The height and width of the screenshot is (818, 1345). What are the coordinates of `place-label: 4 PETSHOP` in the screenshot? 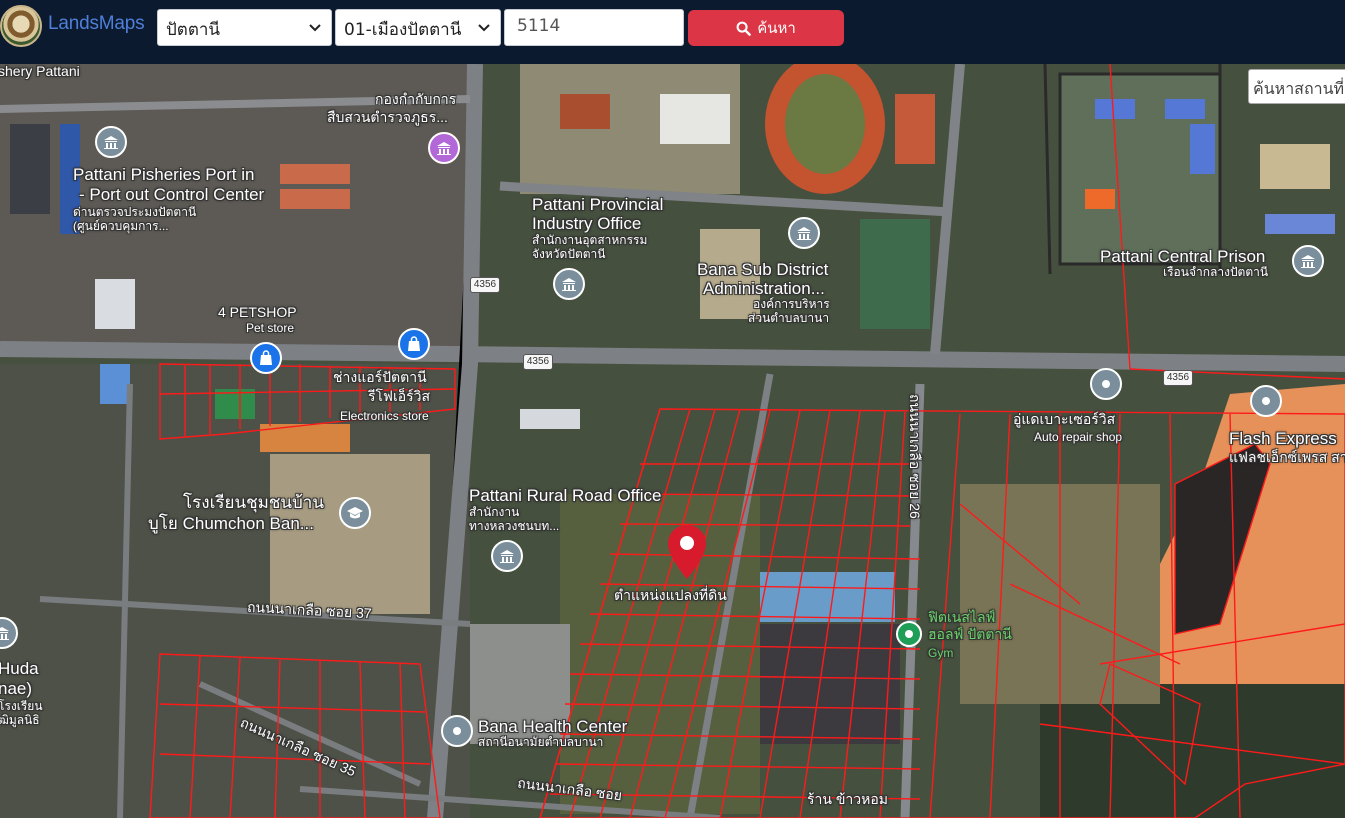 It's located at (257, 312).